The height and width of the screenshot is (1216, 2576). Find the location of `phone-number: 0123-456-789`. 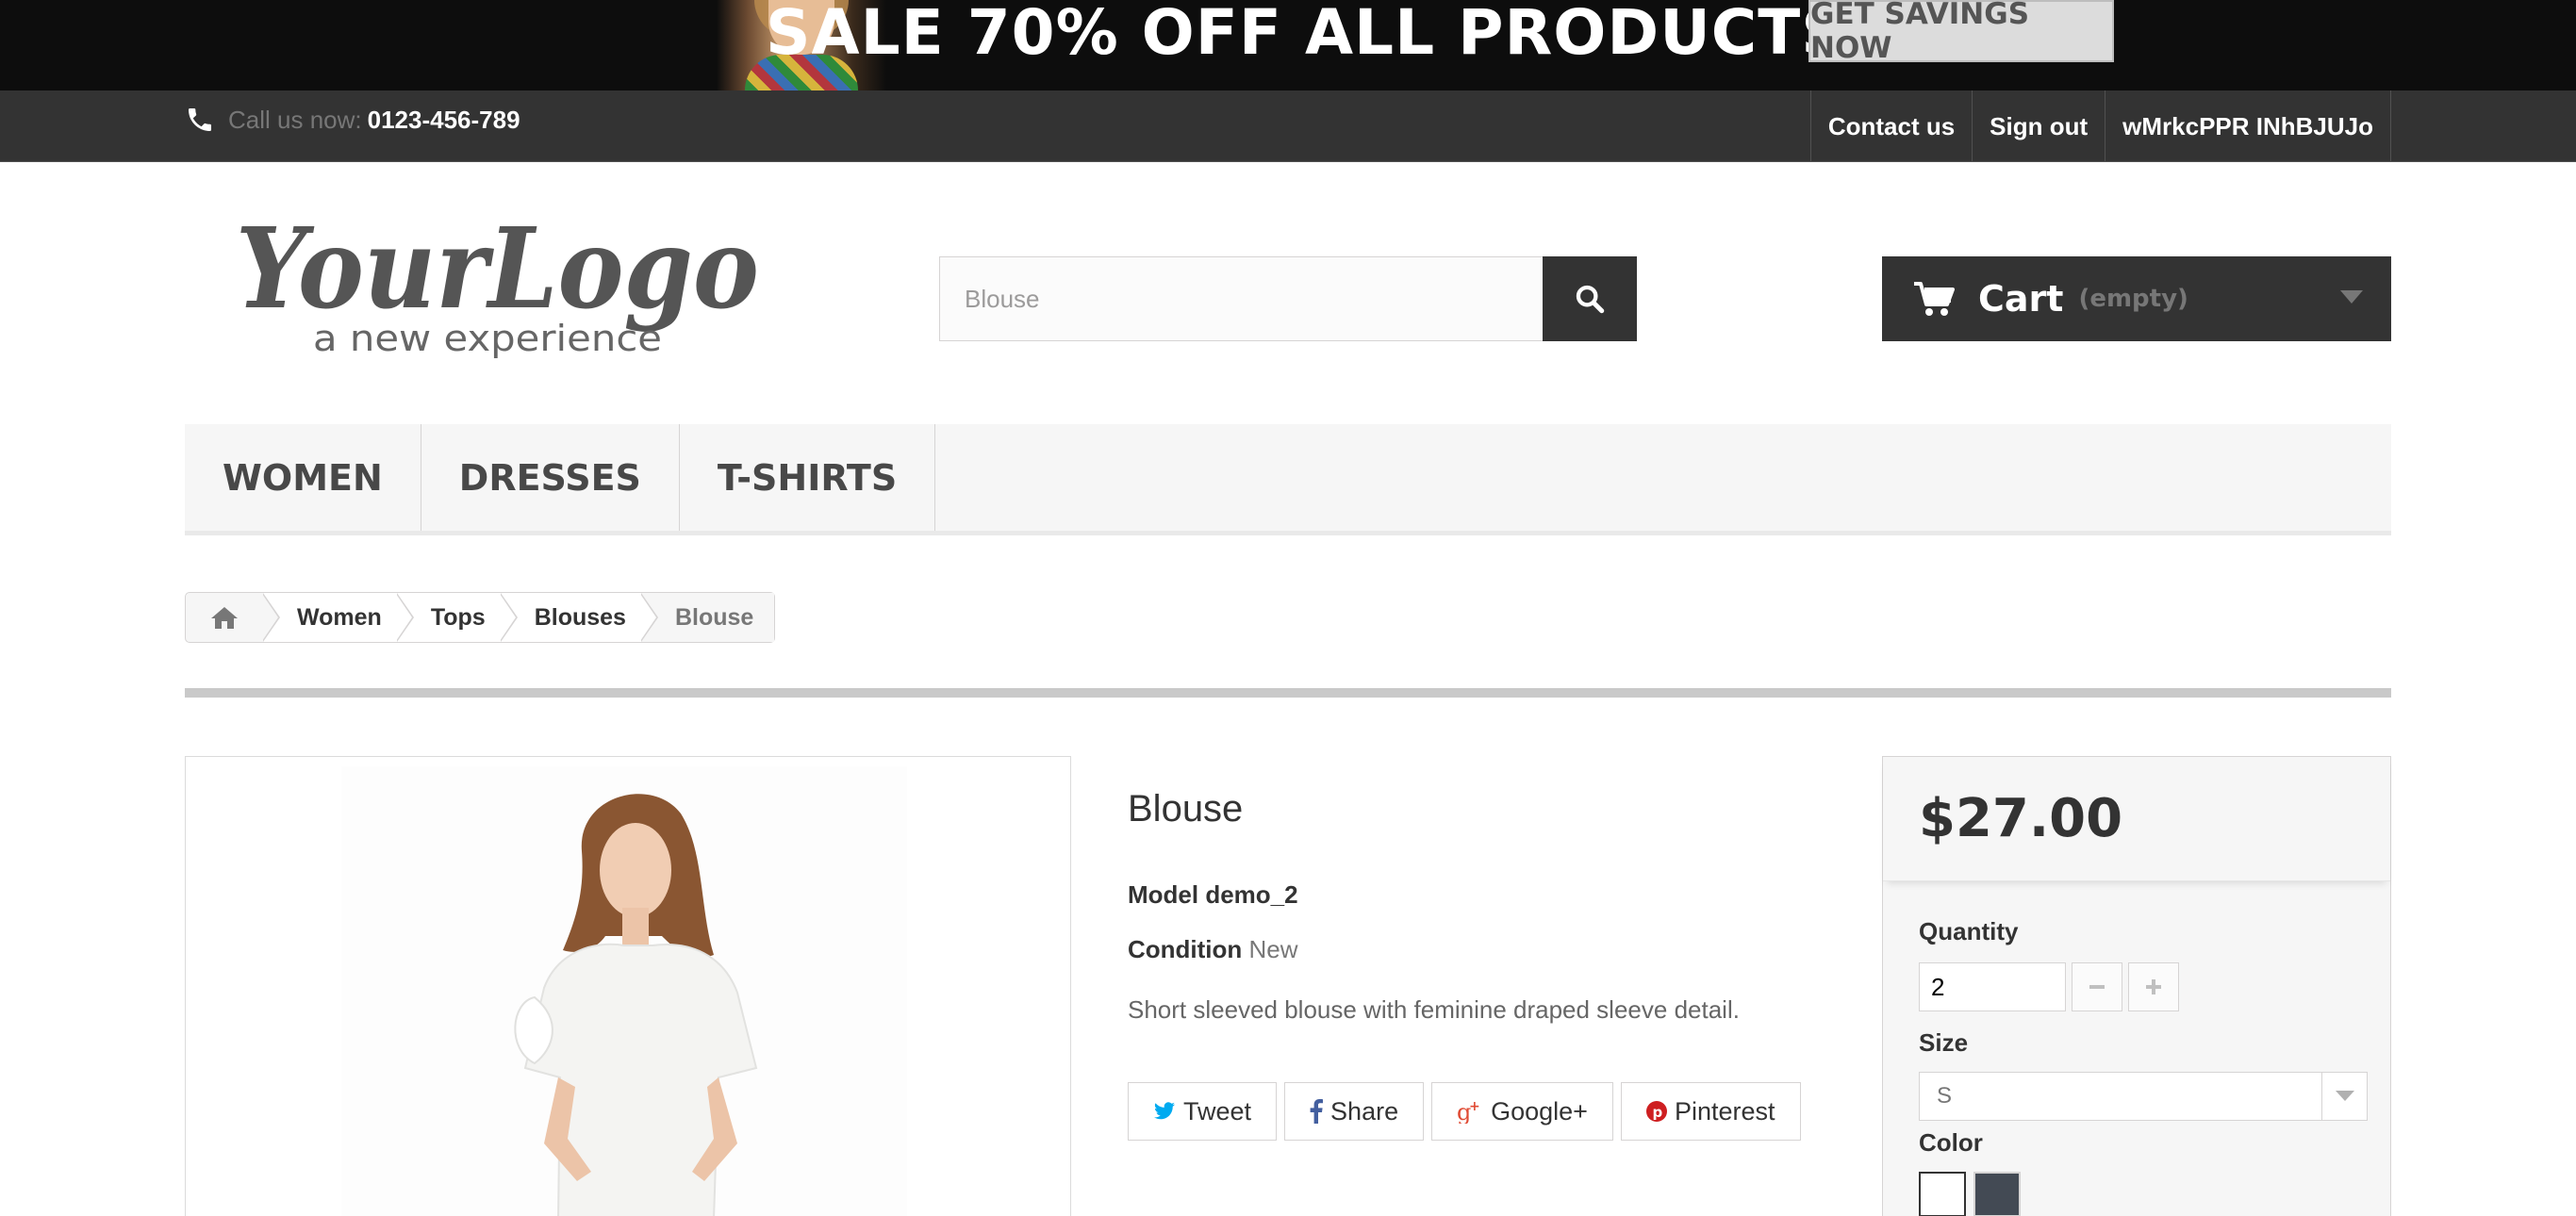

phone-number: 0123-456-789 is located at coordinates (443, 119).